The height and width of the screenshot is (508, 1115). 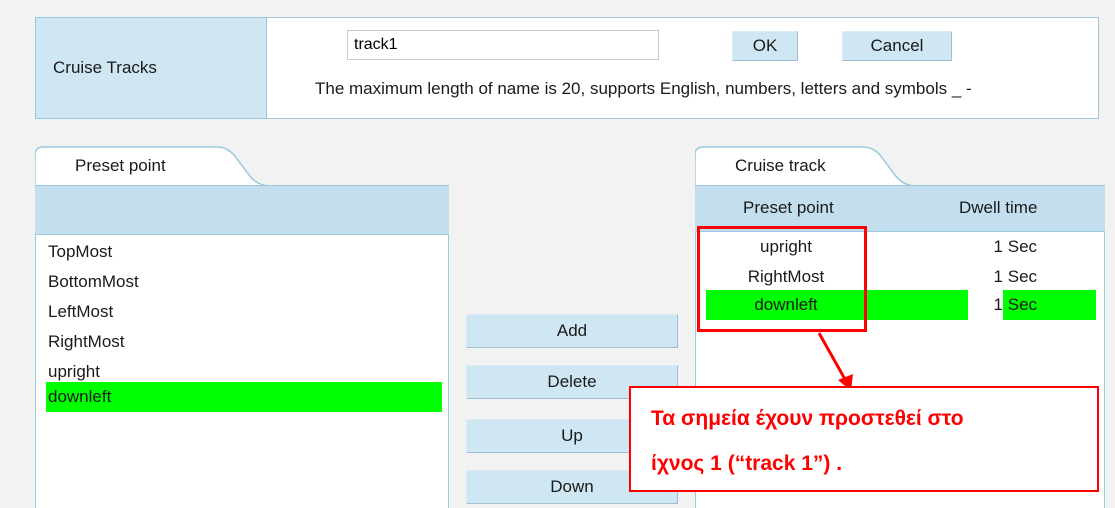 I want to click on cruise-tracks-label-cell: Cruise Tracks, so click(x=151, y=68).